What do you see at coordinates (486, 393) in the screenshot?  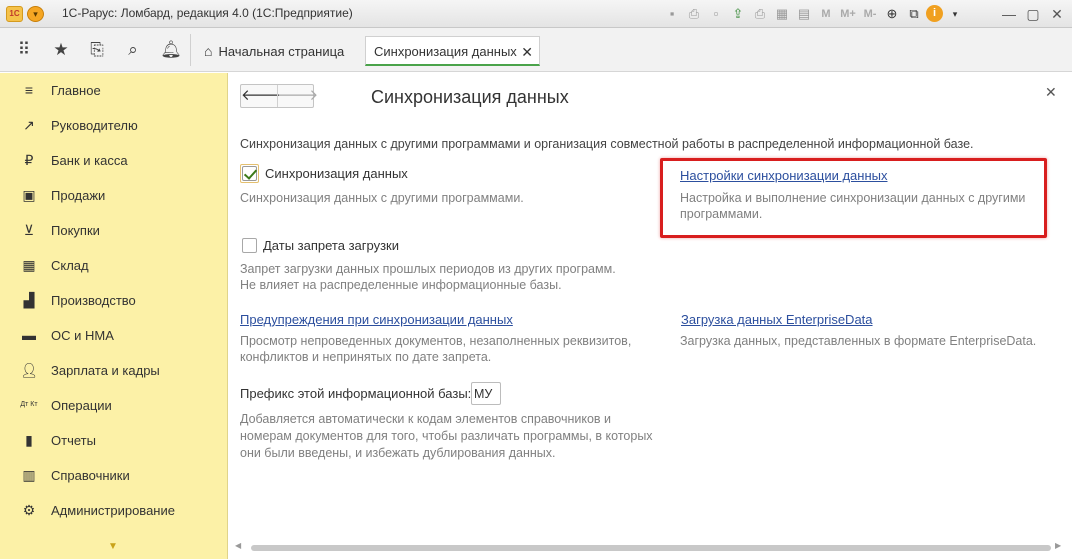 I see `prefix-input` at bounding box center [486, 393].